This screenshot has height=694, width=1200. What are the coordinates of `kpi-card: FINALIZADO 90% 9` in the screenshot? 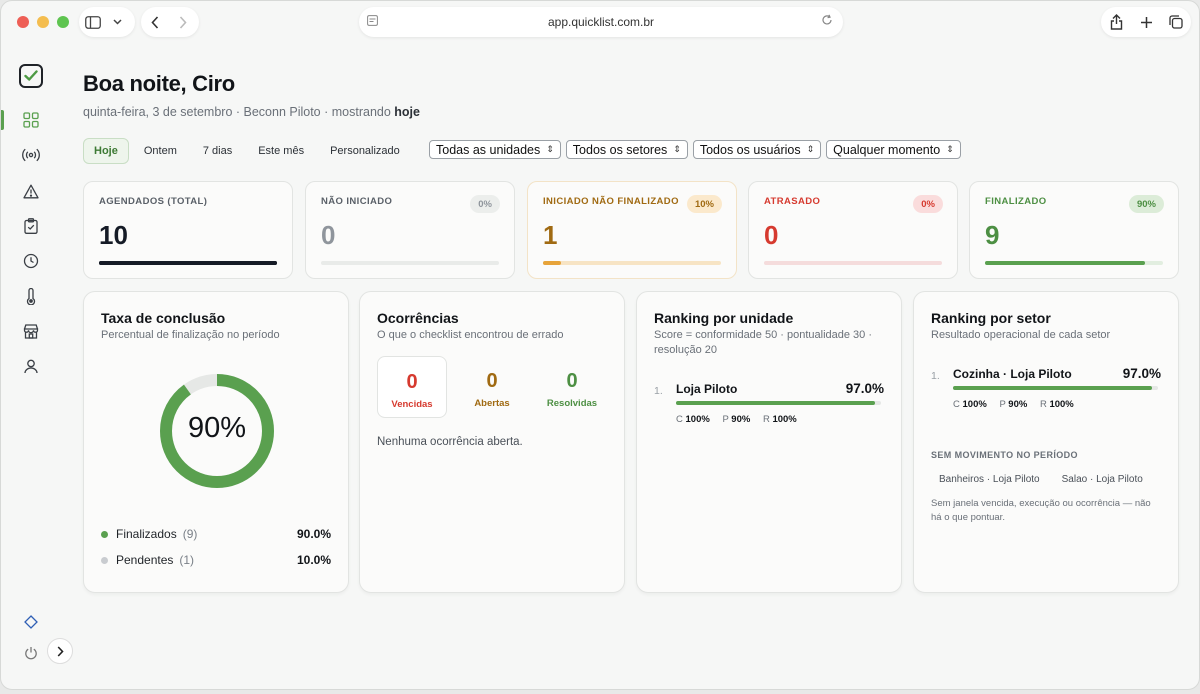 It's located at (1074, 230).